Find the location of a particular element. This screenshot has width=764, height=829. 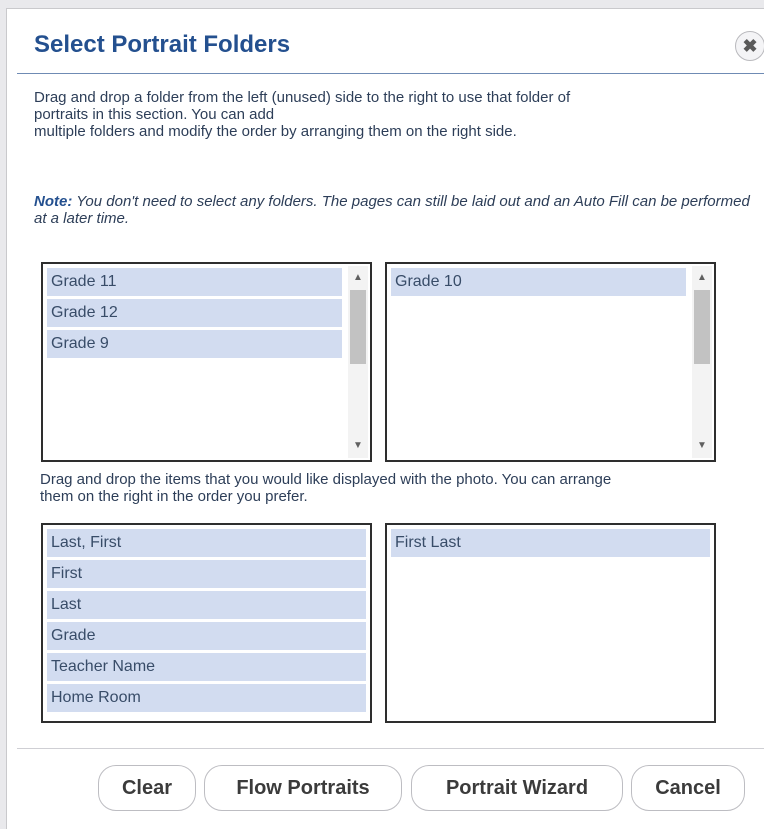

used-folders-list: Grade 10 ▲ ▼ is located at coordinates (550, 362).